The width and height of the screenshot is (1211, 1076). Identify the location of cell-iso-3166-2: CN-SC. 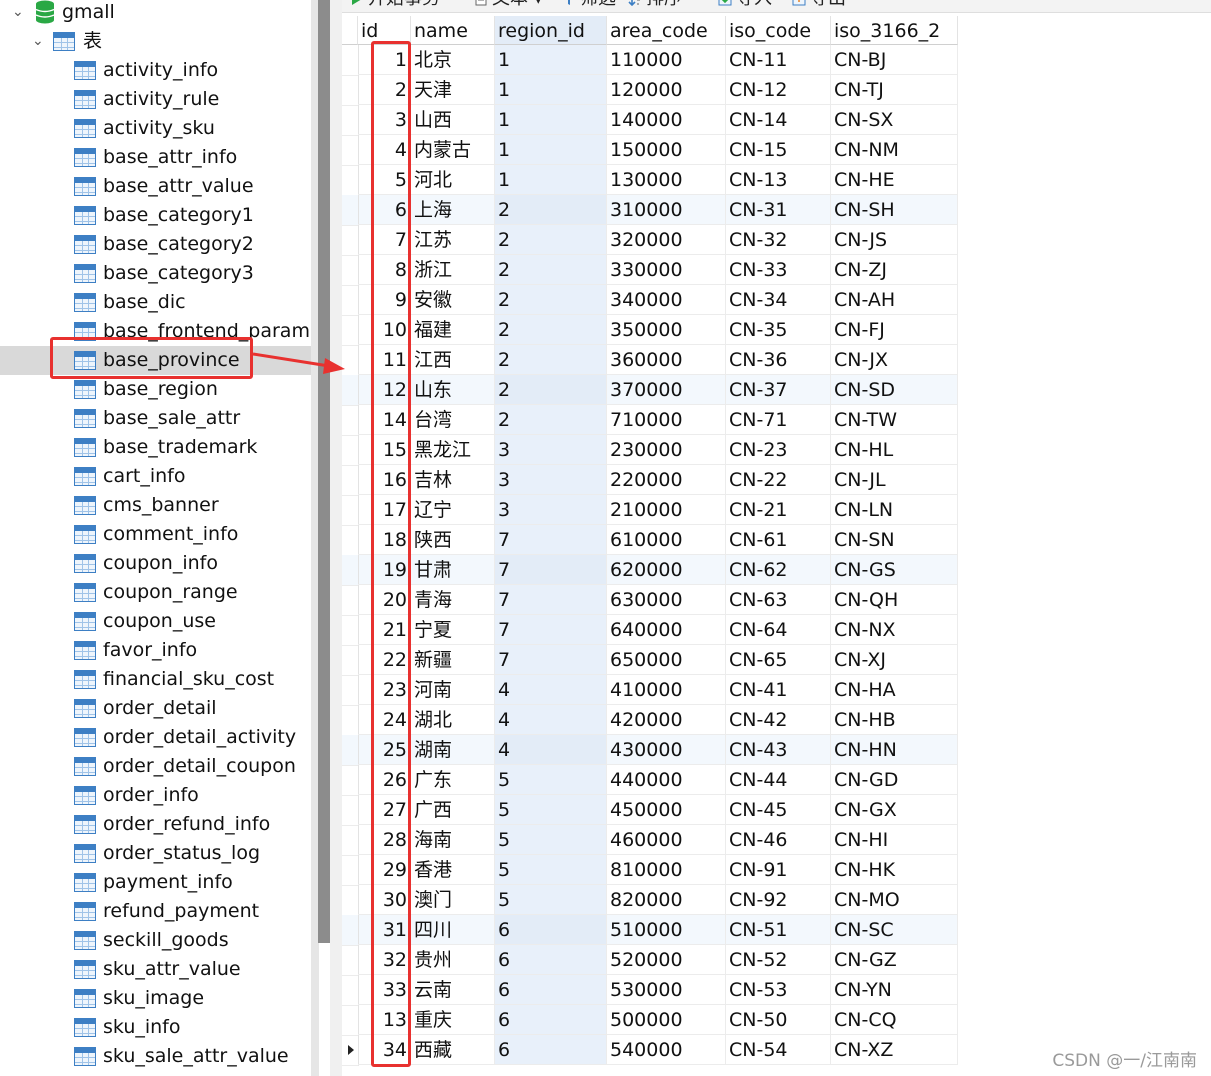
(894, 930).